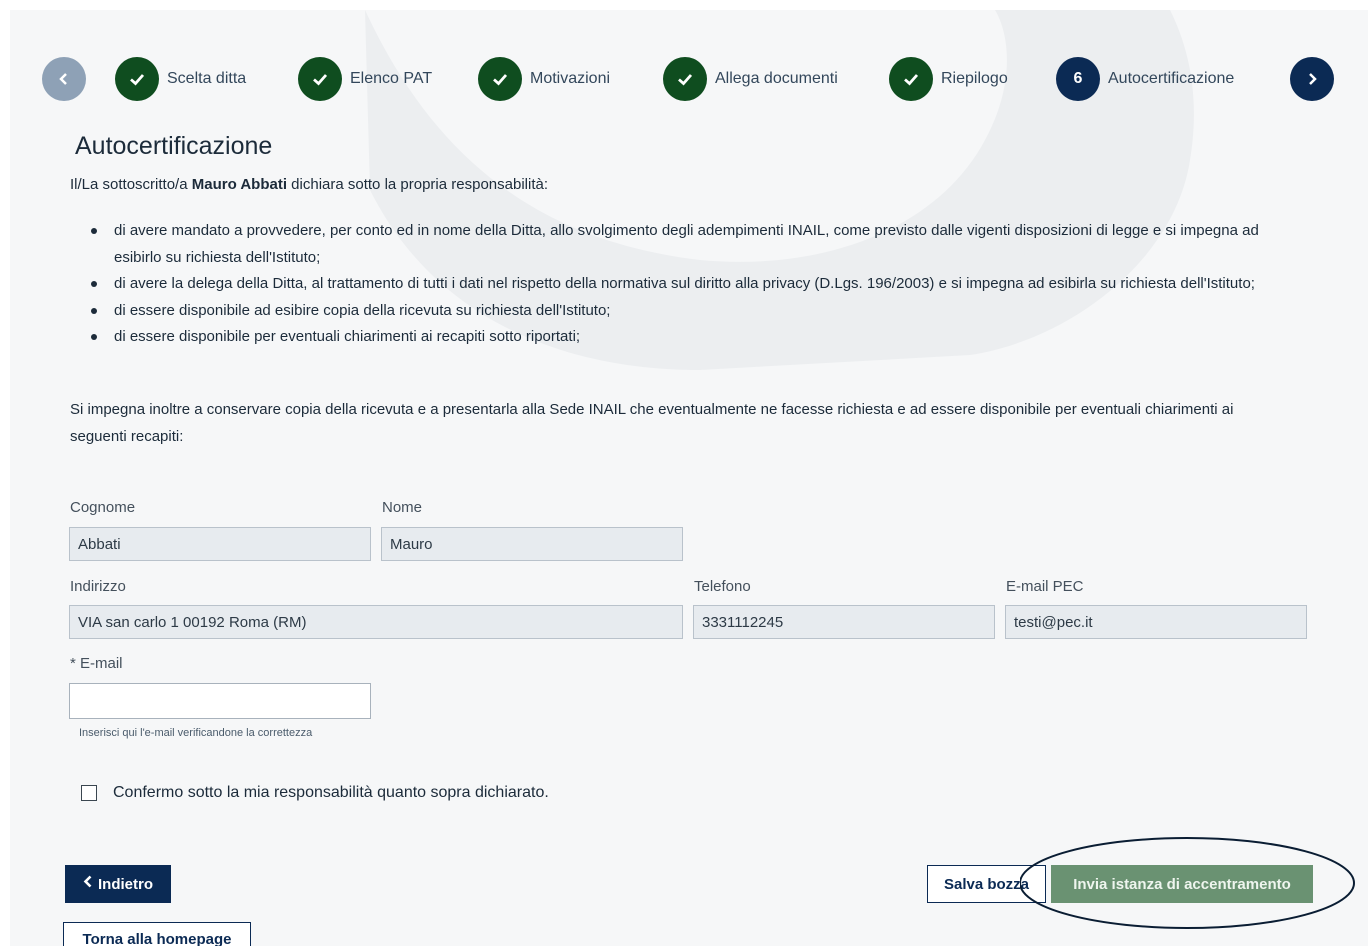 This screenshot has height=946, width=1368. What do you see at coordinates (98, 586) in the screenshot?
I see `indirizzo-label: Indirizzo` at bounding box center [98, 586].